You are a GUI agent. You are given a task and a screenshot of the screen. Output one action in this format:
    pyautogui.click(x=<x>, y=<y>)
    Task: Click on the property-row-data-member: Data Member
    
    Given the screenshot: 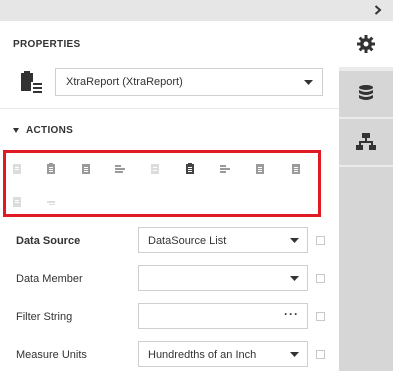 What is the action you would take?
    pyautogui.click(x=169, y=280)
    